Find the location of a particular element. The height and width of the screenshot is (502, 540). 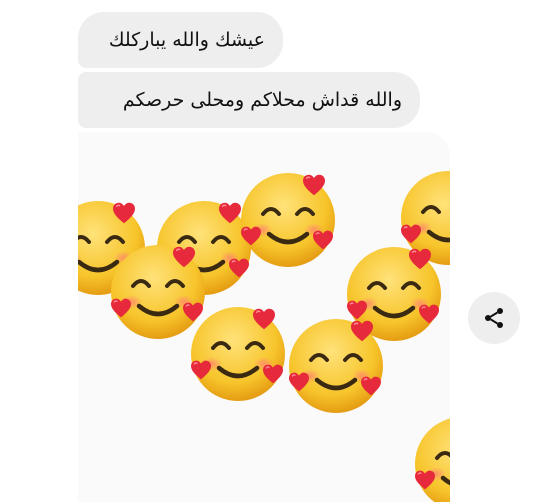

share-button is located at coordinates (494, 318).